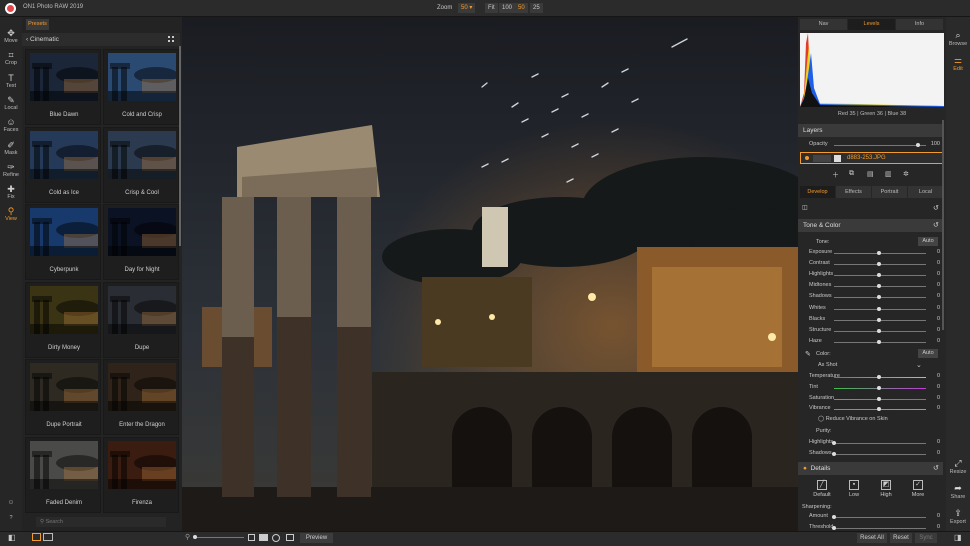 This screenshot has width=970, height=546. What do you see at coordinates (141, 242) in the screenshot?
I see `preset-card: Day for Night` at bounding box center [141, 242].